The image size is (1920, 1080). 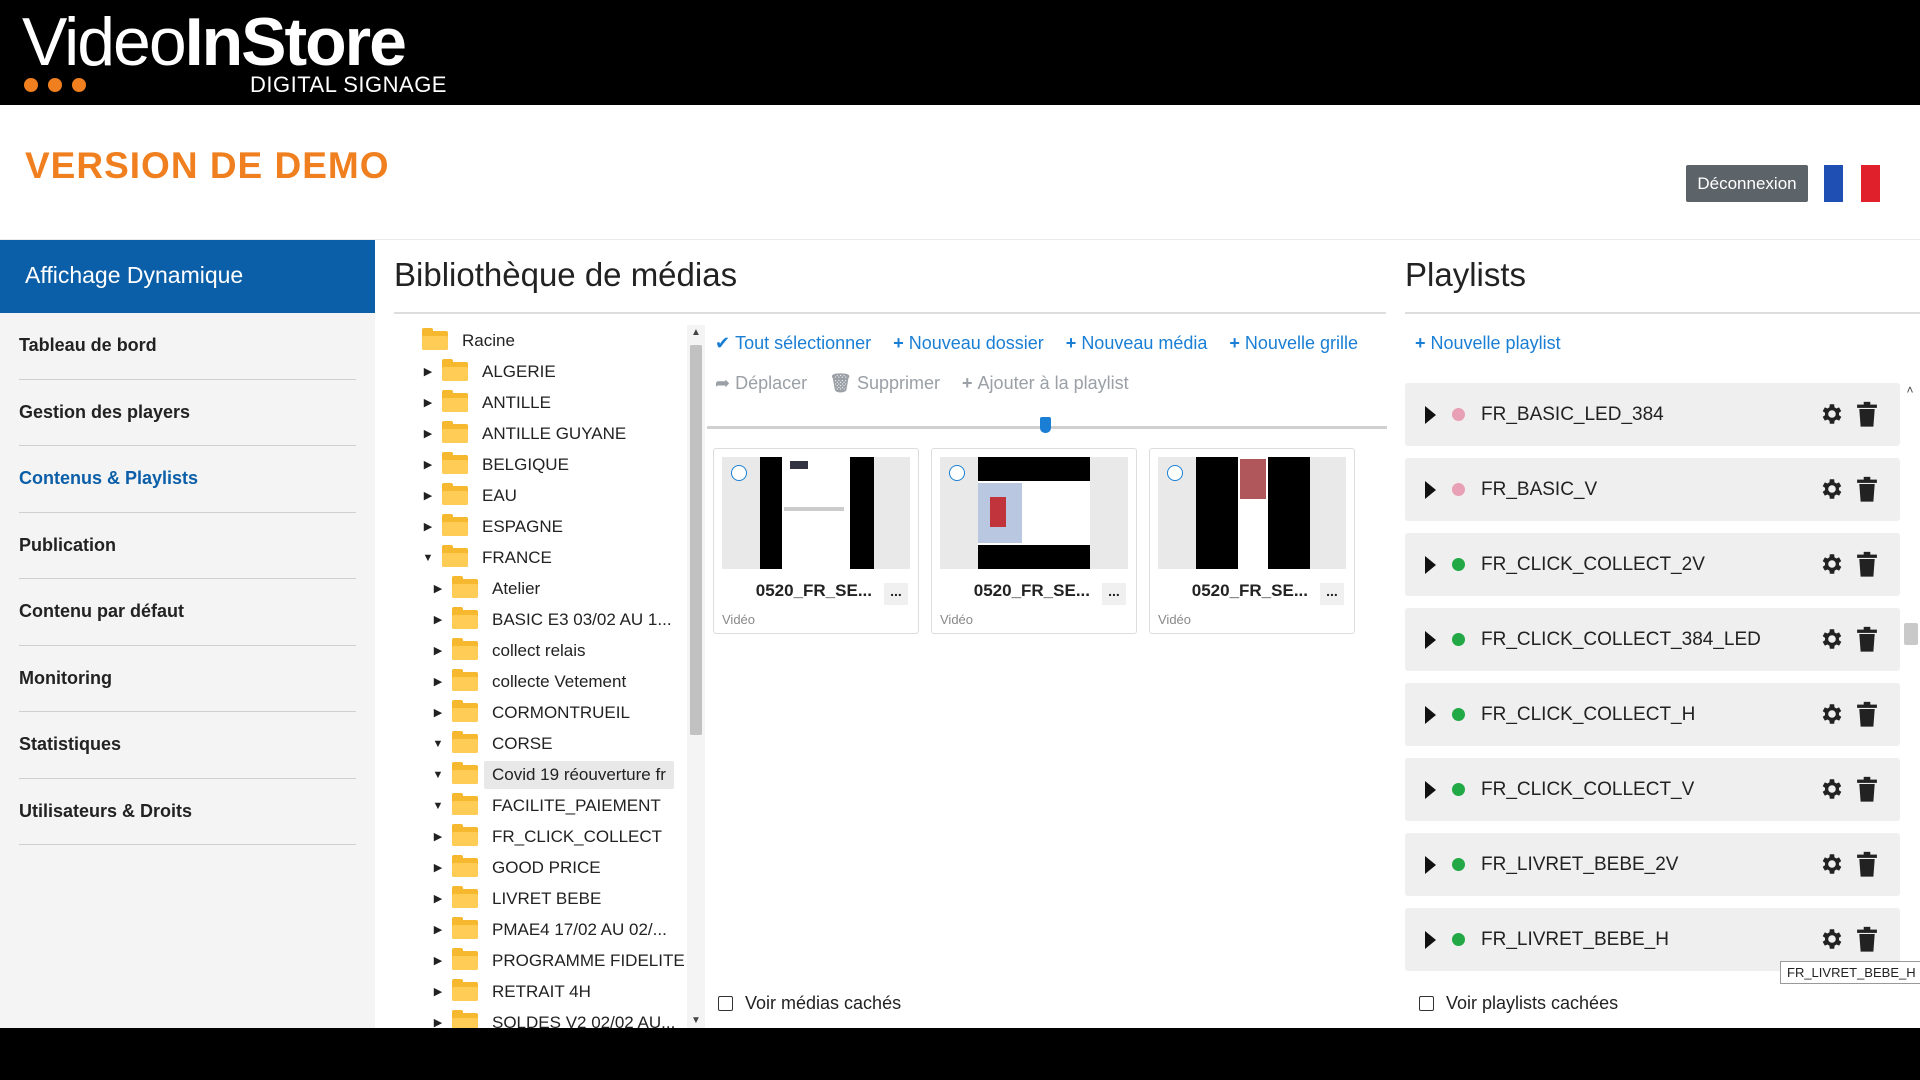 What do you see at coordinates (187, 745) in the screenshot?
I see `sidebar-item-statistics: Statistiques` at bounding box center [187, 745].